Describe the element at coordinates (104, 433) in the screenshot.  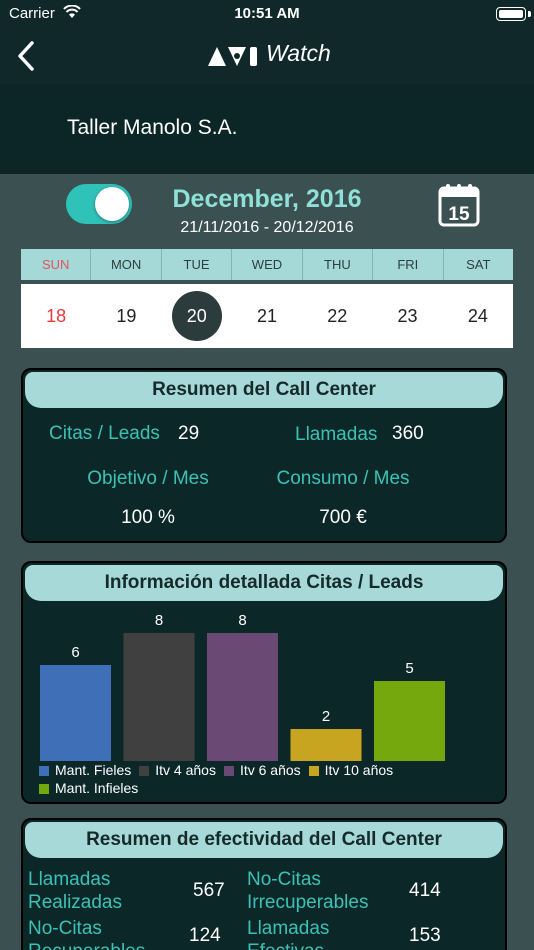
I see `citas-label: Citas / Leads` at that location.